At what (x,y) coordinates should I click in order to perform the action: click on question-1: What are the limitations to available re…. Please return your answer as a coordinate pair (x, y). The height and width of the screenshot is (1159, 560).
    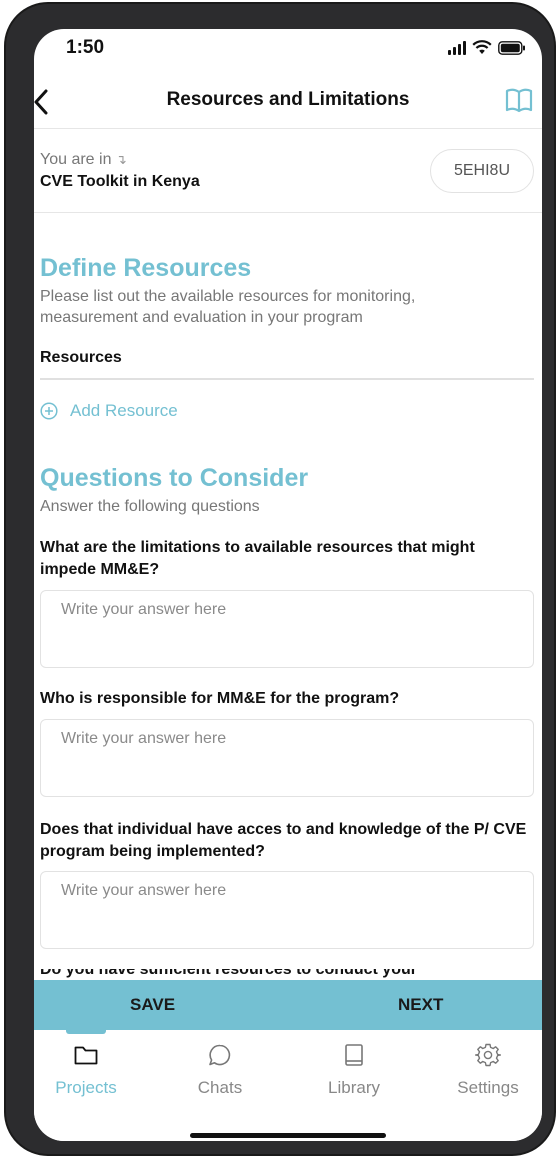
    Looking at the image, I should click on (257, 558).